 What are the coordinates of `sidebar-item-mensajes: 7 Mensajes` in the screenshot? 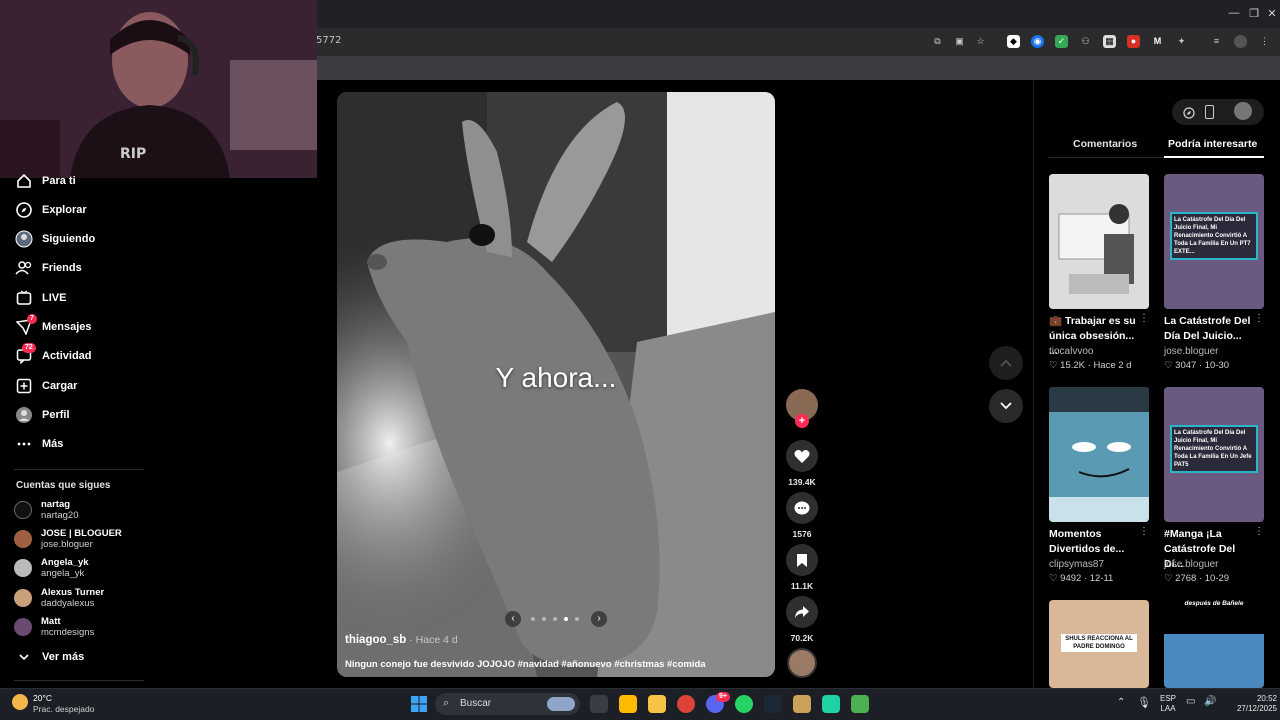 It's located at (53, 325).